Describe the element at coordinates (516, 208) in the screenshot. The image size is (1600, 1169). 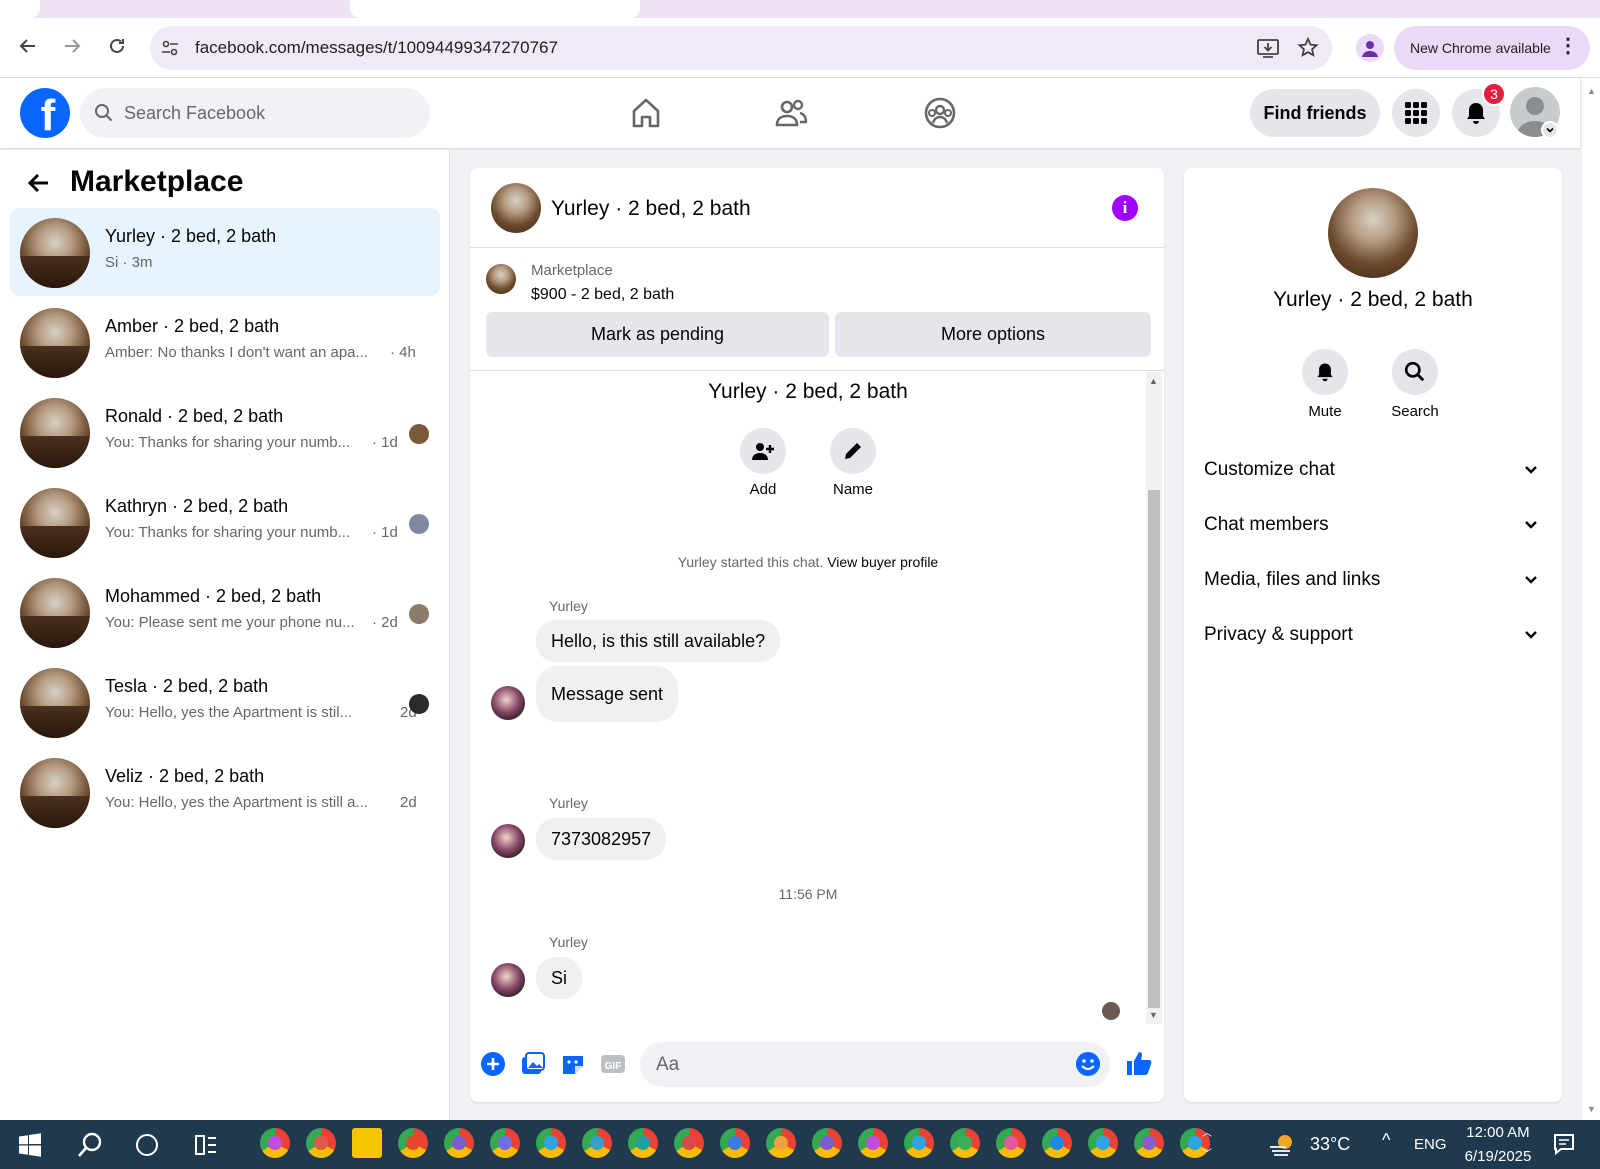
I see `chat-avatar` at that location.